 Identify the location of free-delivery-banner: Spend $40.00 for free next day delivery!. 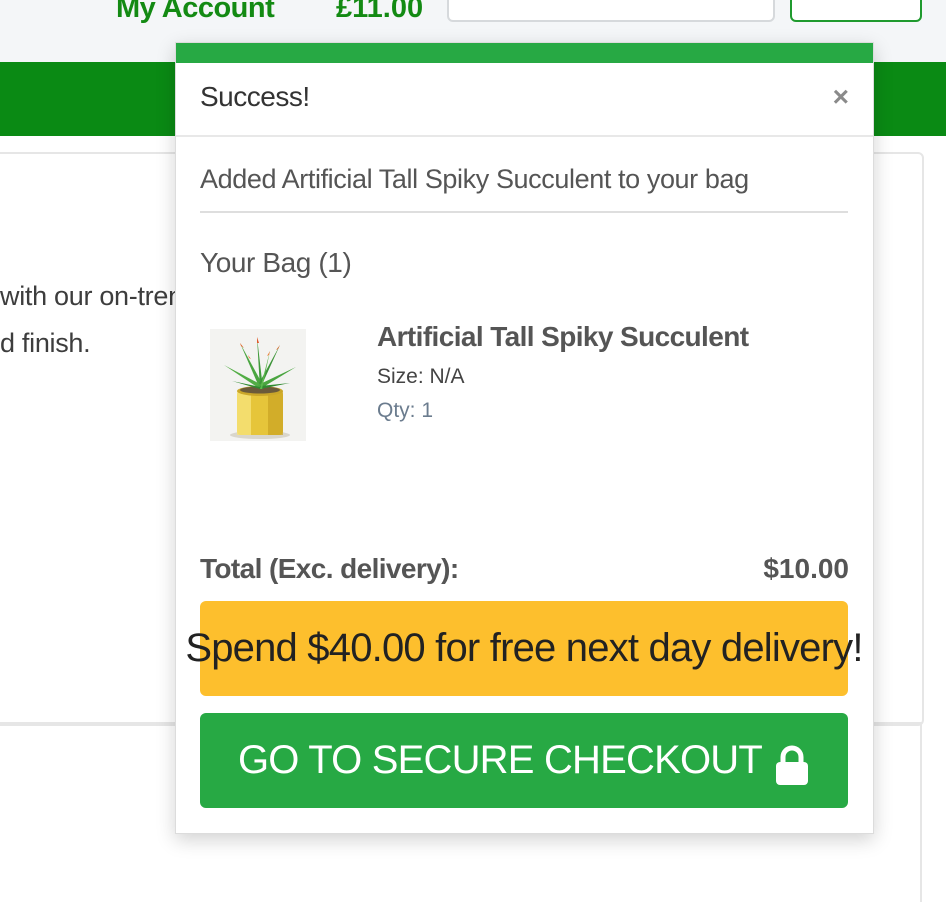
(524, 648).